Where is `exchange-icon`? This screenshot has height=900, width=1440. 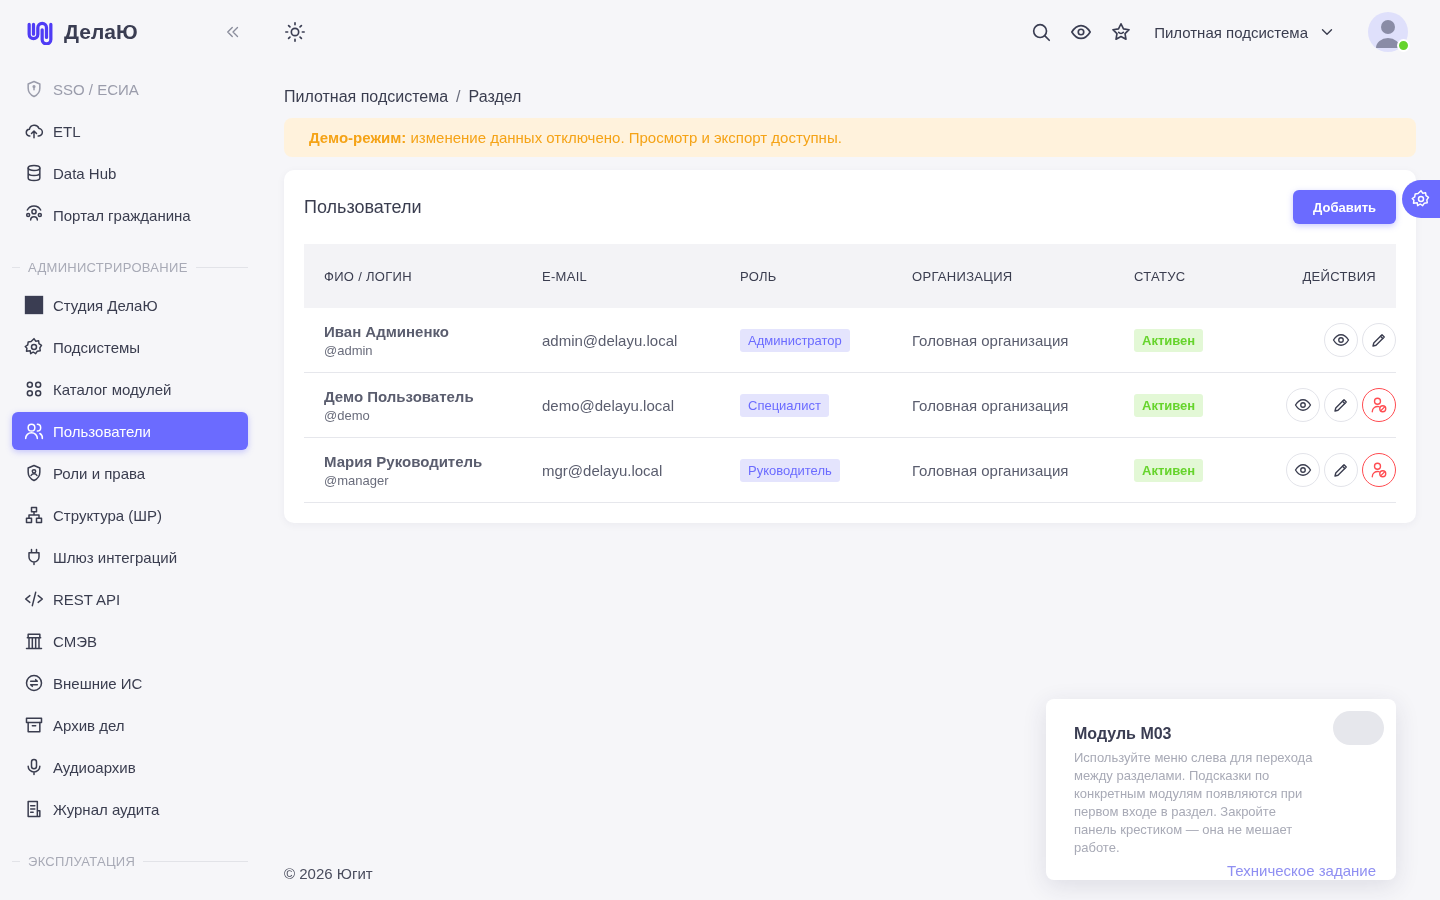
exchange-icon is located at coordinates (34, 683).